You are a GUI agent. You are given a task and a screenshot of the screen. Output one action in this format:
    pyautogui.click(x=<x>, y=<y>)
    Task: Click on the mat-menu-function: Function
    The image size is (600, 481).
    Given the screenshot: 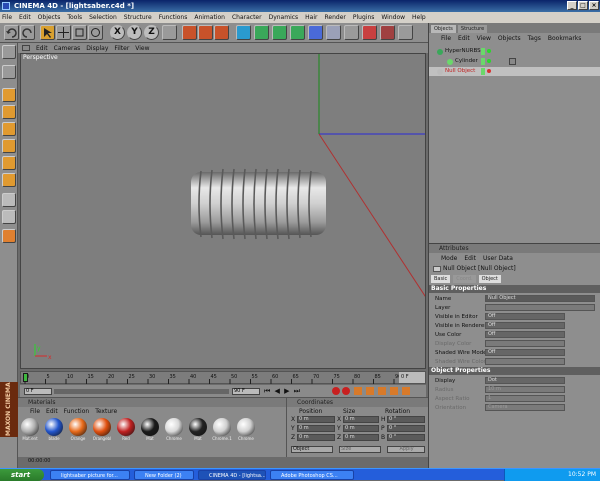 What is the action you would take?
    pyautogui.click(x=77, y=411)
    